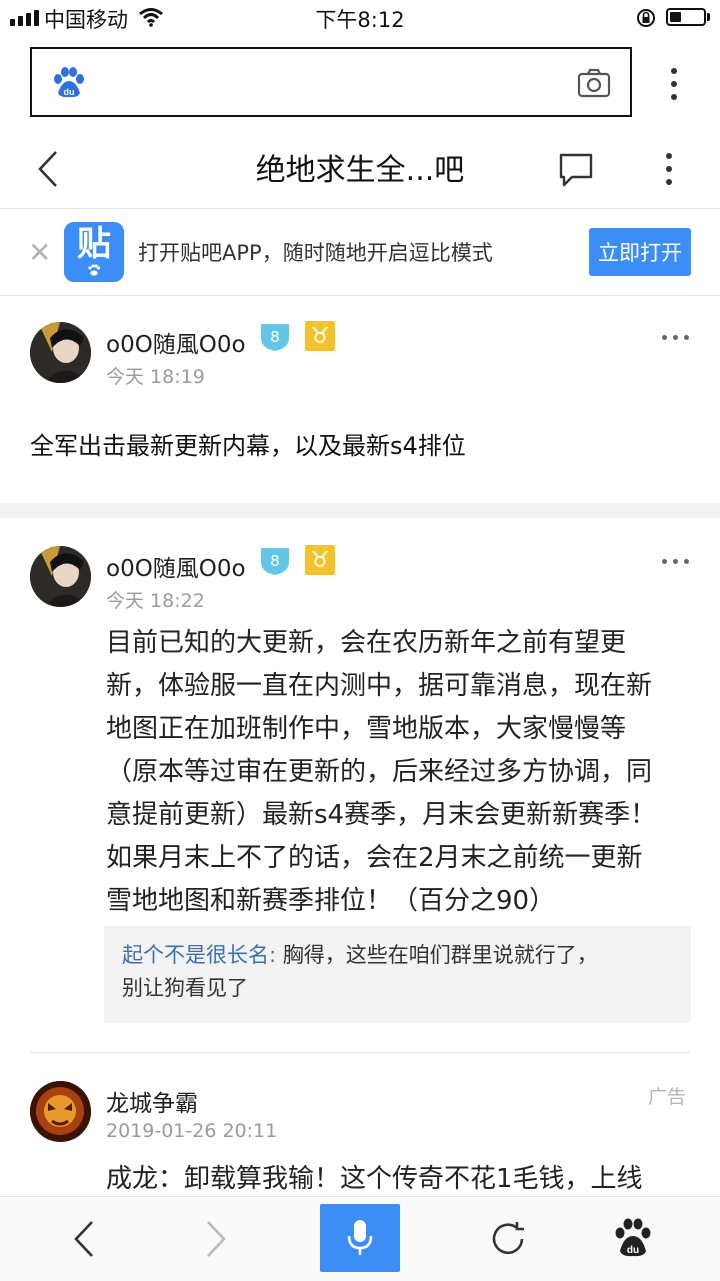  I want to click on section-separator, so click(360, 510).